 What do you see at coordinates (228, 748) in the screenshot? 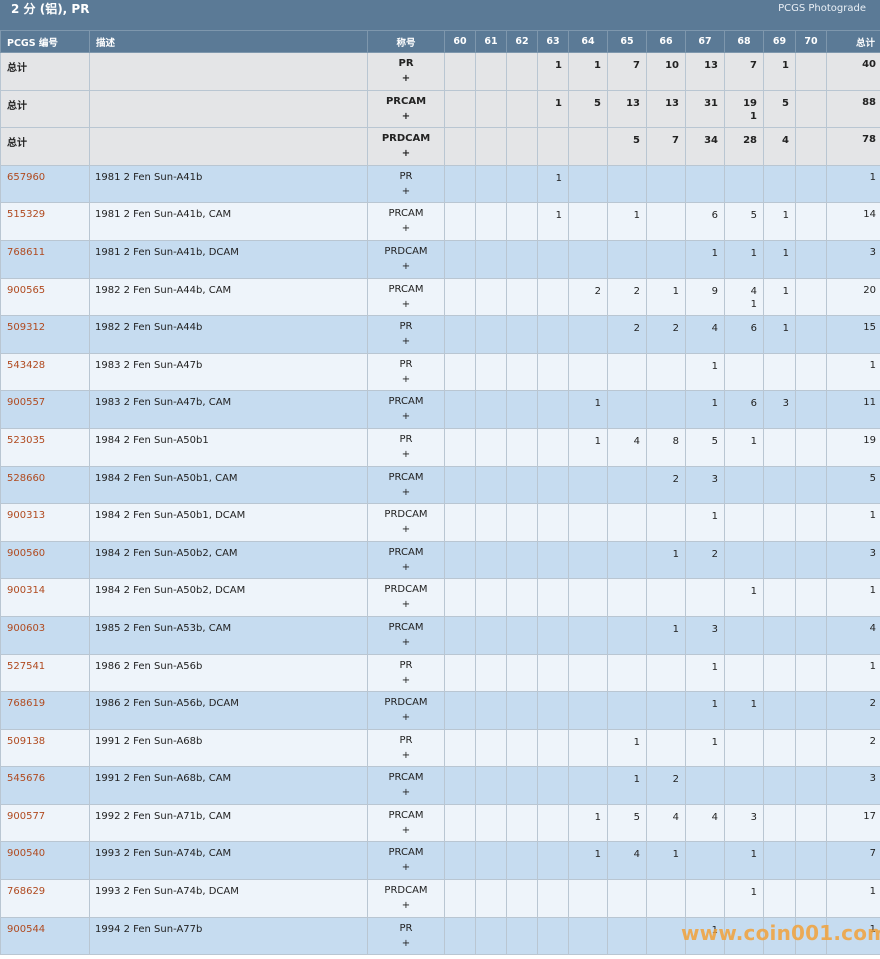
I see `description-cell: 1991 2 Fen Sun-A68b` at bounding box center [228, 748].